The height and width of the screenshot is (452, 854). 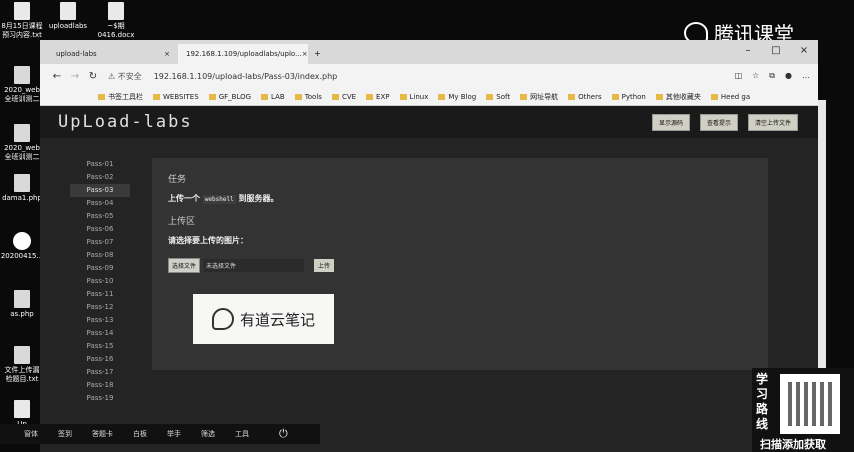 What do you see at coordinates (31, 434) in the screenshot?
I see `toolbar-item: 窗体` at bounding box center [31, 434].